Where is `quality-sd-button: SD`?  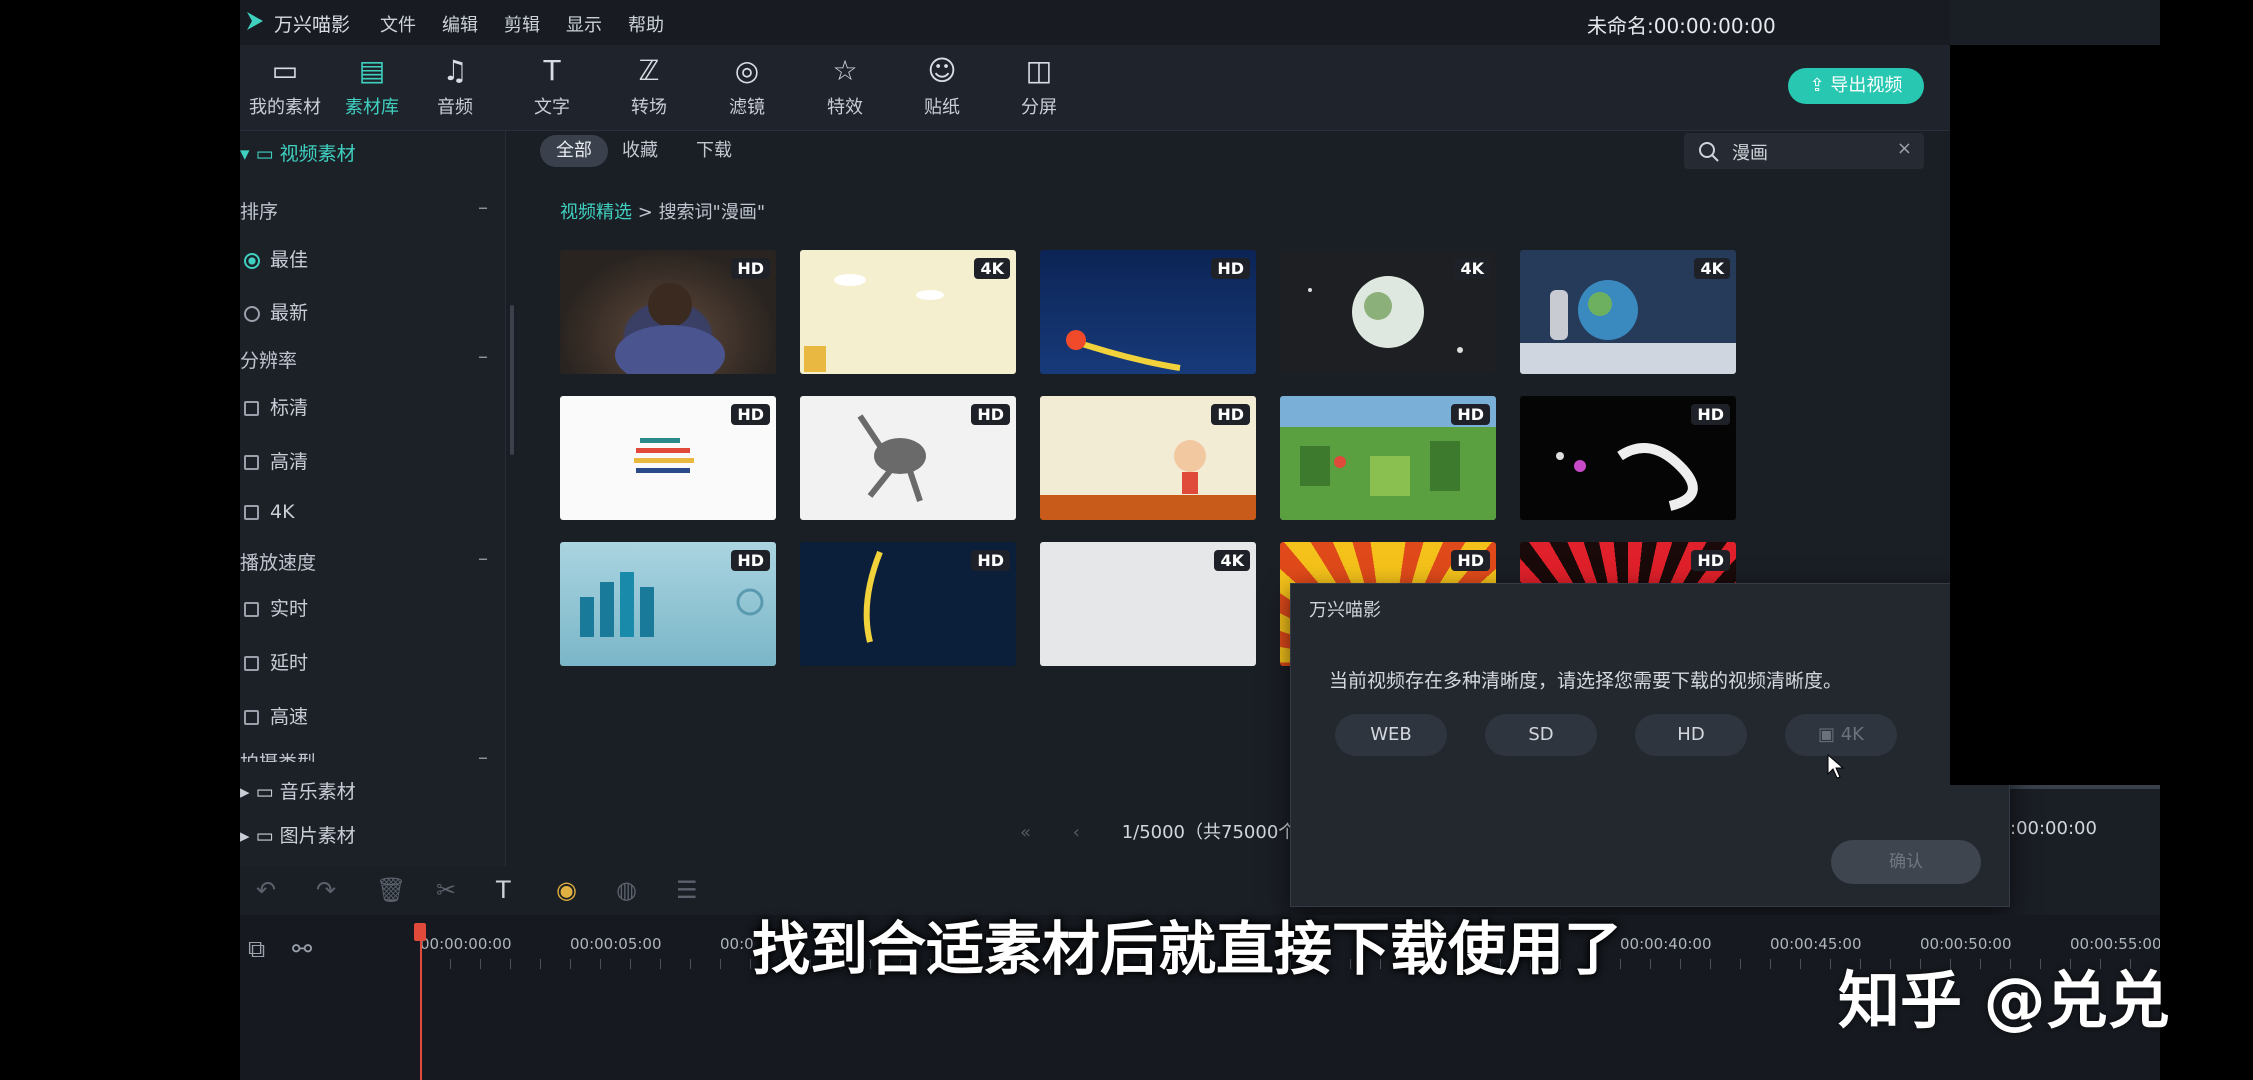 quality-sd-button: SD is located at coordinates (1541, 735).